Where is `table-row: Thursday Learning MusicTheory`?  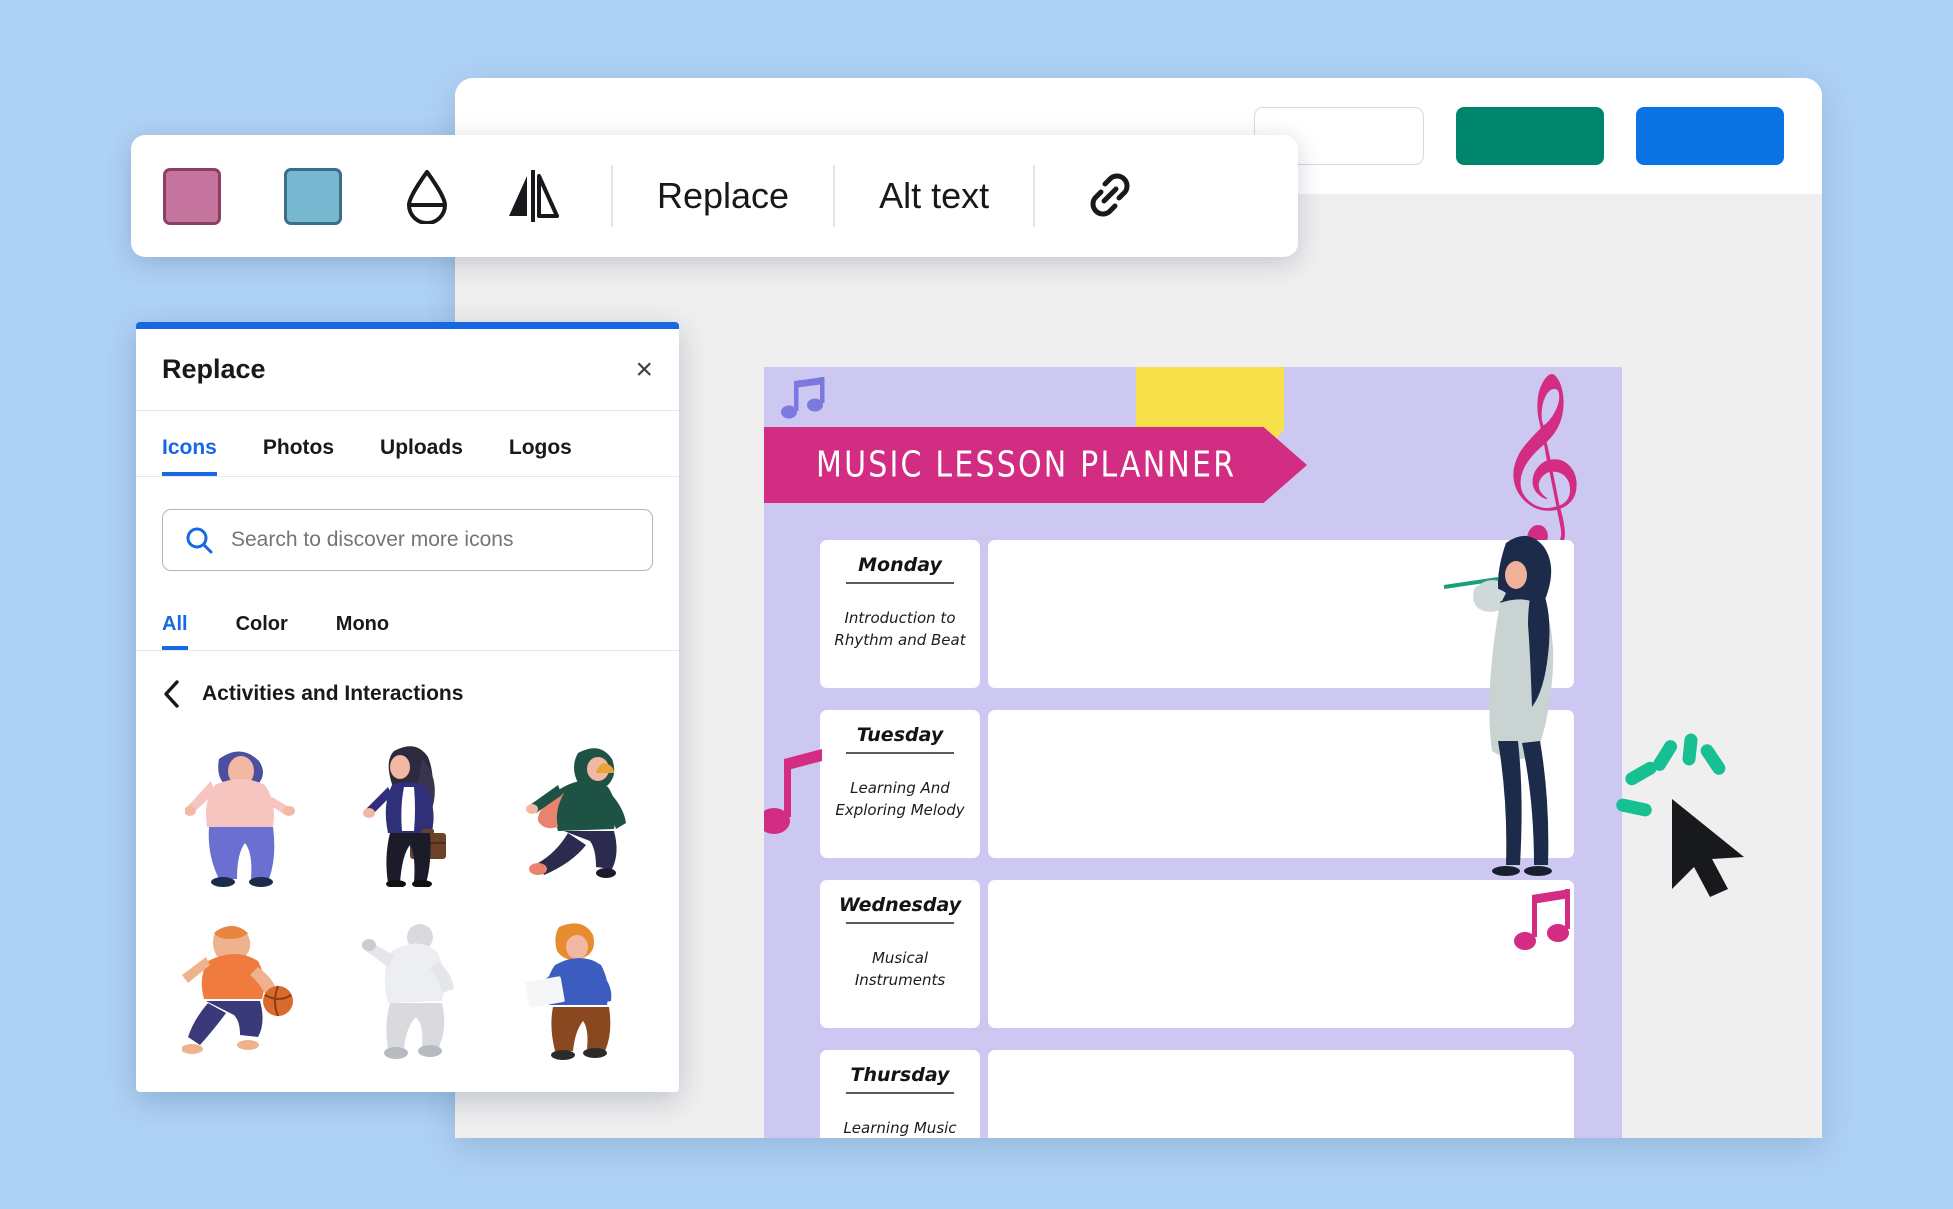 table-row: Thursday Learning MusicTheory is located at coordinates (1197, 1094).